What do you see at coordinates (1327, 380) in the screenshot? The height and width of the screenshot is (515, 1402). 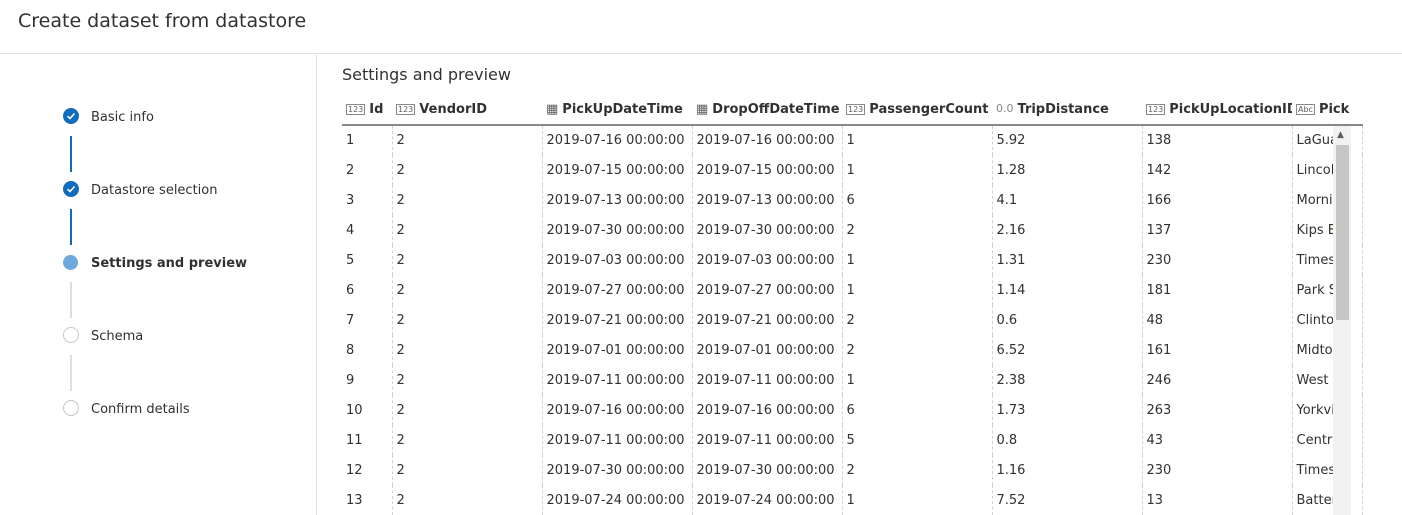 I see `table-cell: West` at bounding box center [1327, 380].